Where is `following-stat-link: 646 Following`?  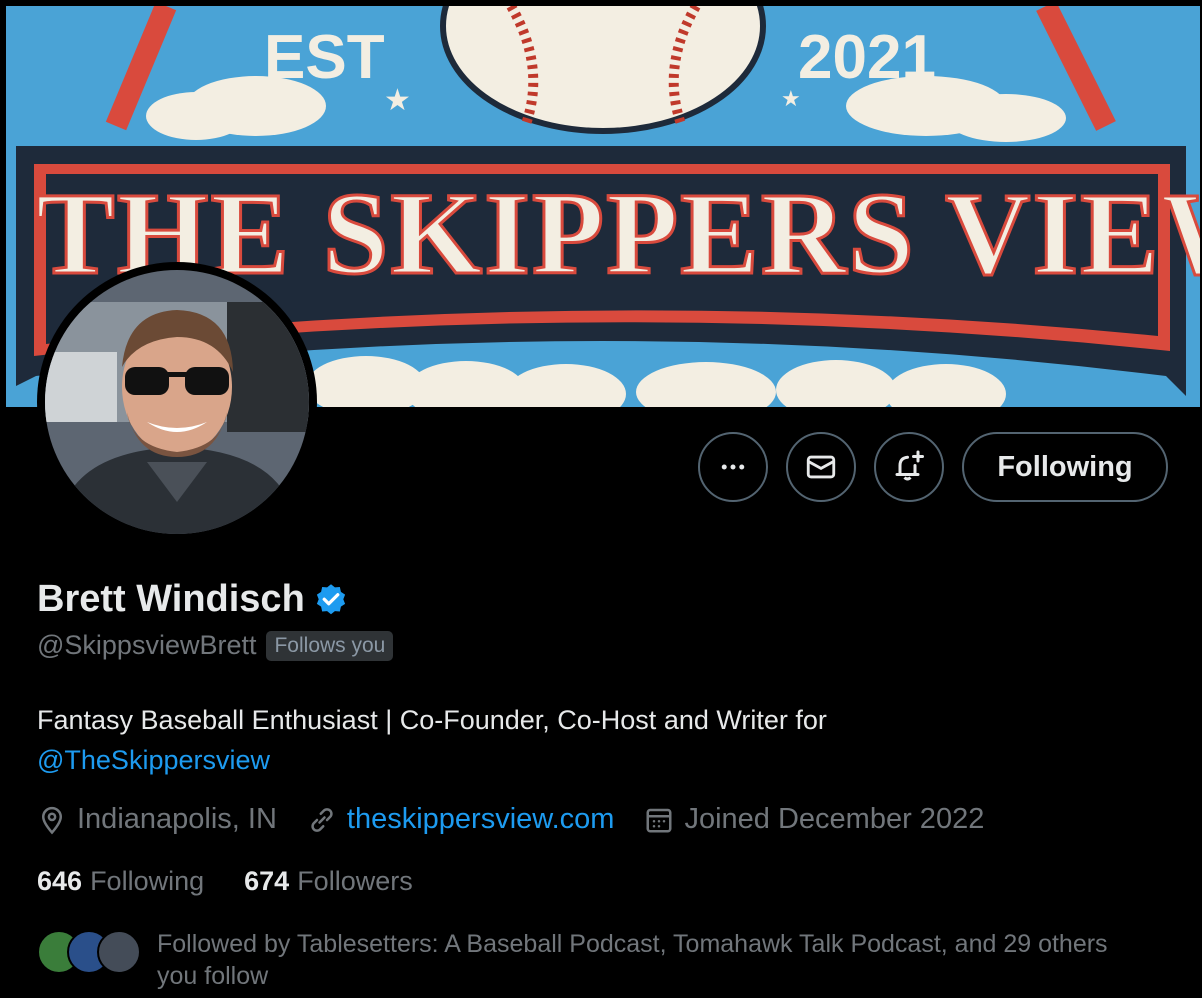
following-stat-link: 646 Following is located at coordinates (120, 881).